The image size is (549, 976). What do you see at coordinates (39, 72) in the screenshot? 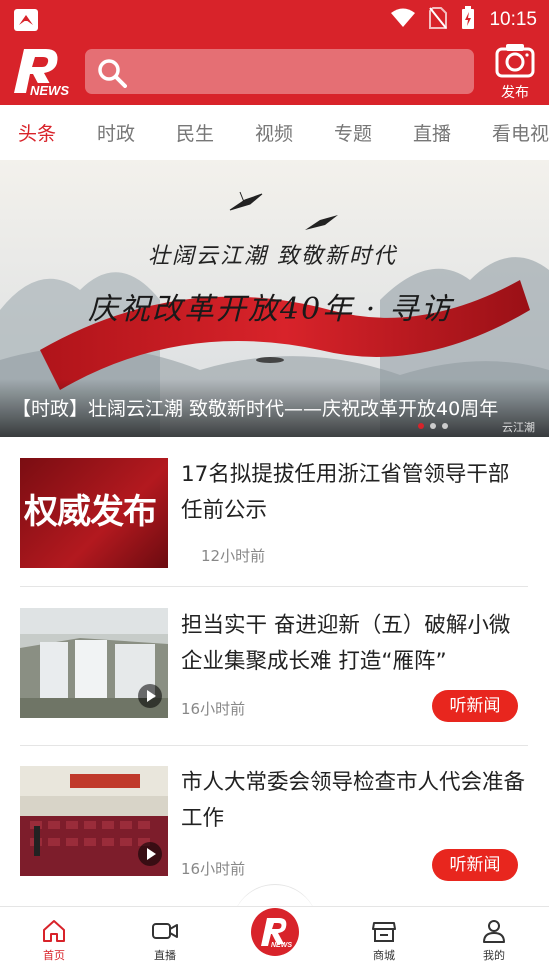
I see `app-logo: NEWS` at bounding box center [39, 72].